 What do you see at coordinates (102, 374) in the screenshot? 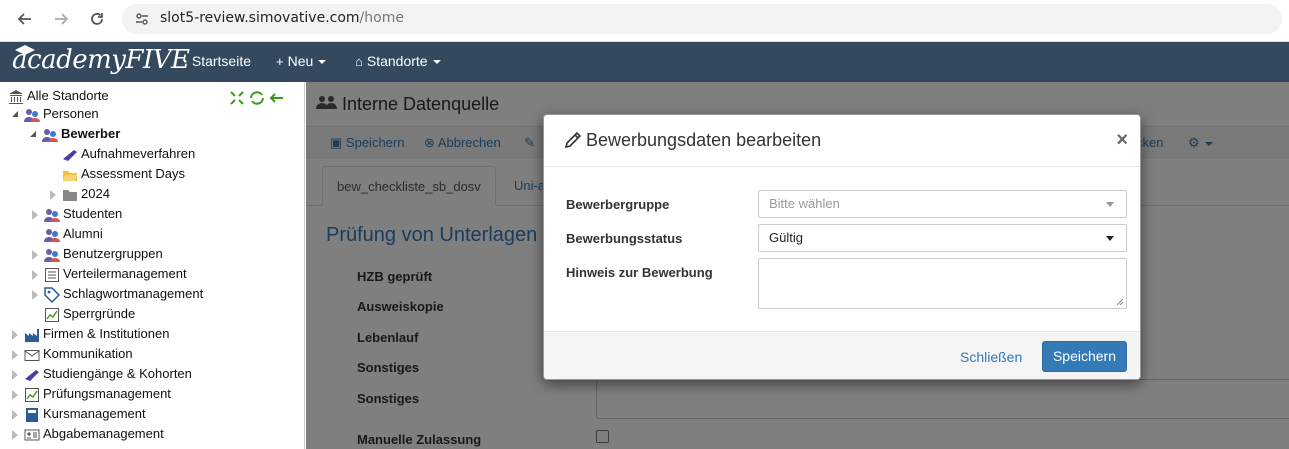
I see `tree-item-studiengaenge: Studiengänge & Kohorten` at bounding box center [102, 374].